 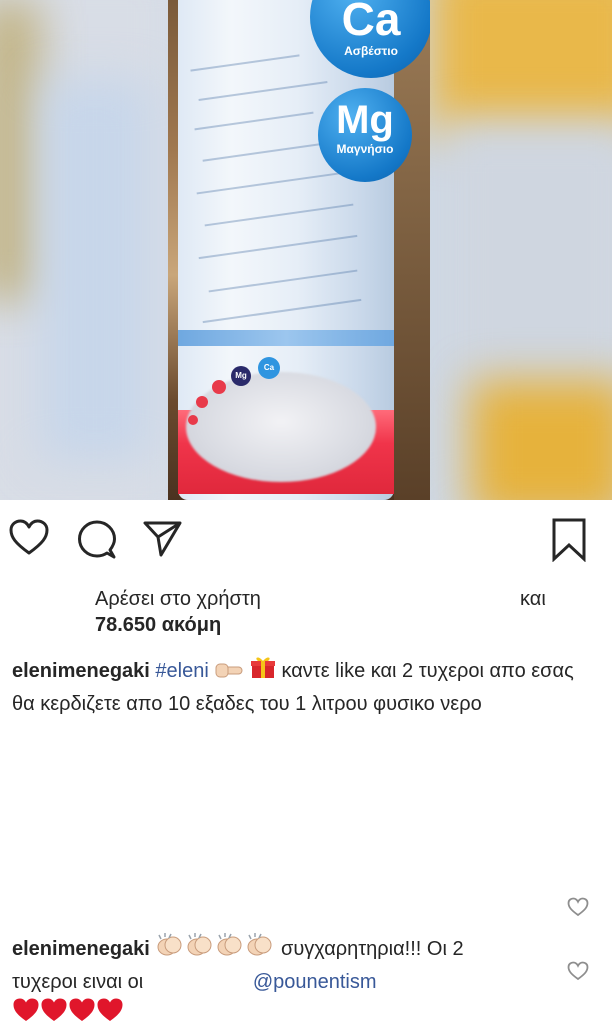 I want to click on background-blur-right-bottom, so click(x=541, y=440).